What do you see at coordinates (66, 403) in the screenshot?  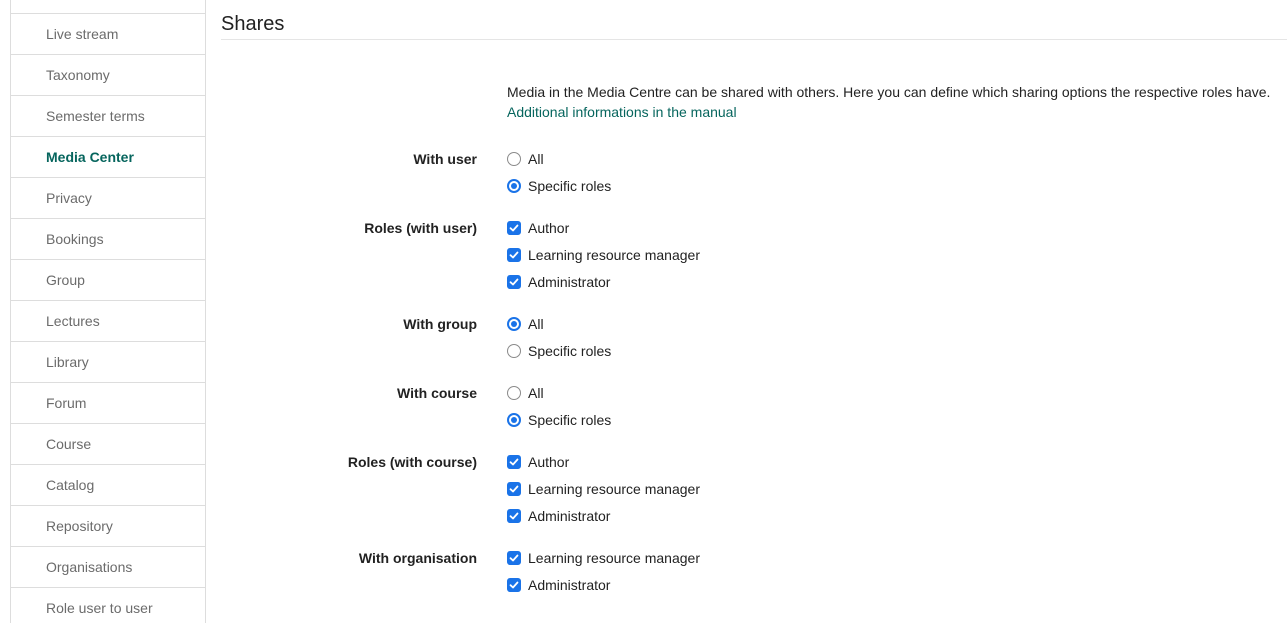 I see `sidebar-item-label: Forum` at bounding box center [66, 403].